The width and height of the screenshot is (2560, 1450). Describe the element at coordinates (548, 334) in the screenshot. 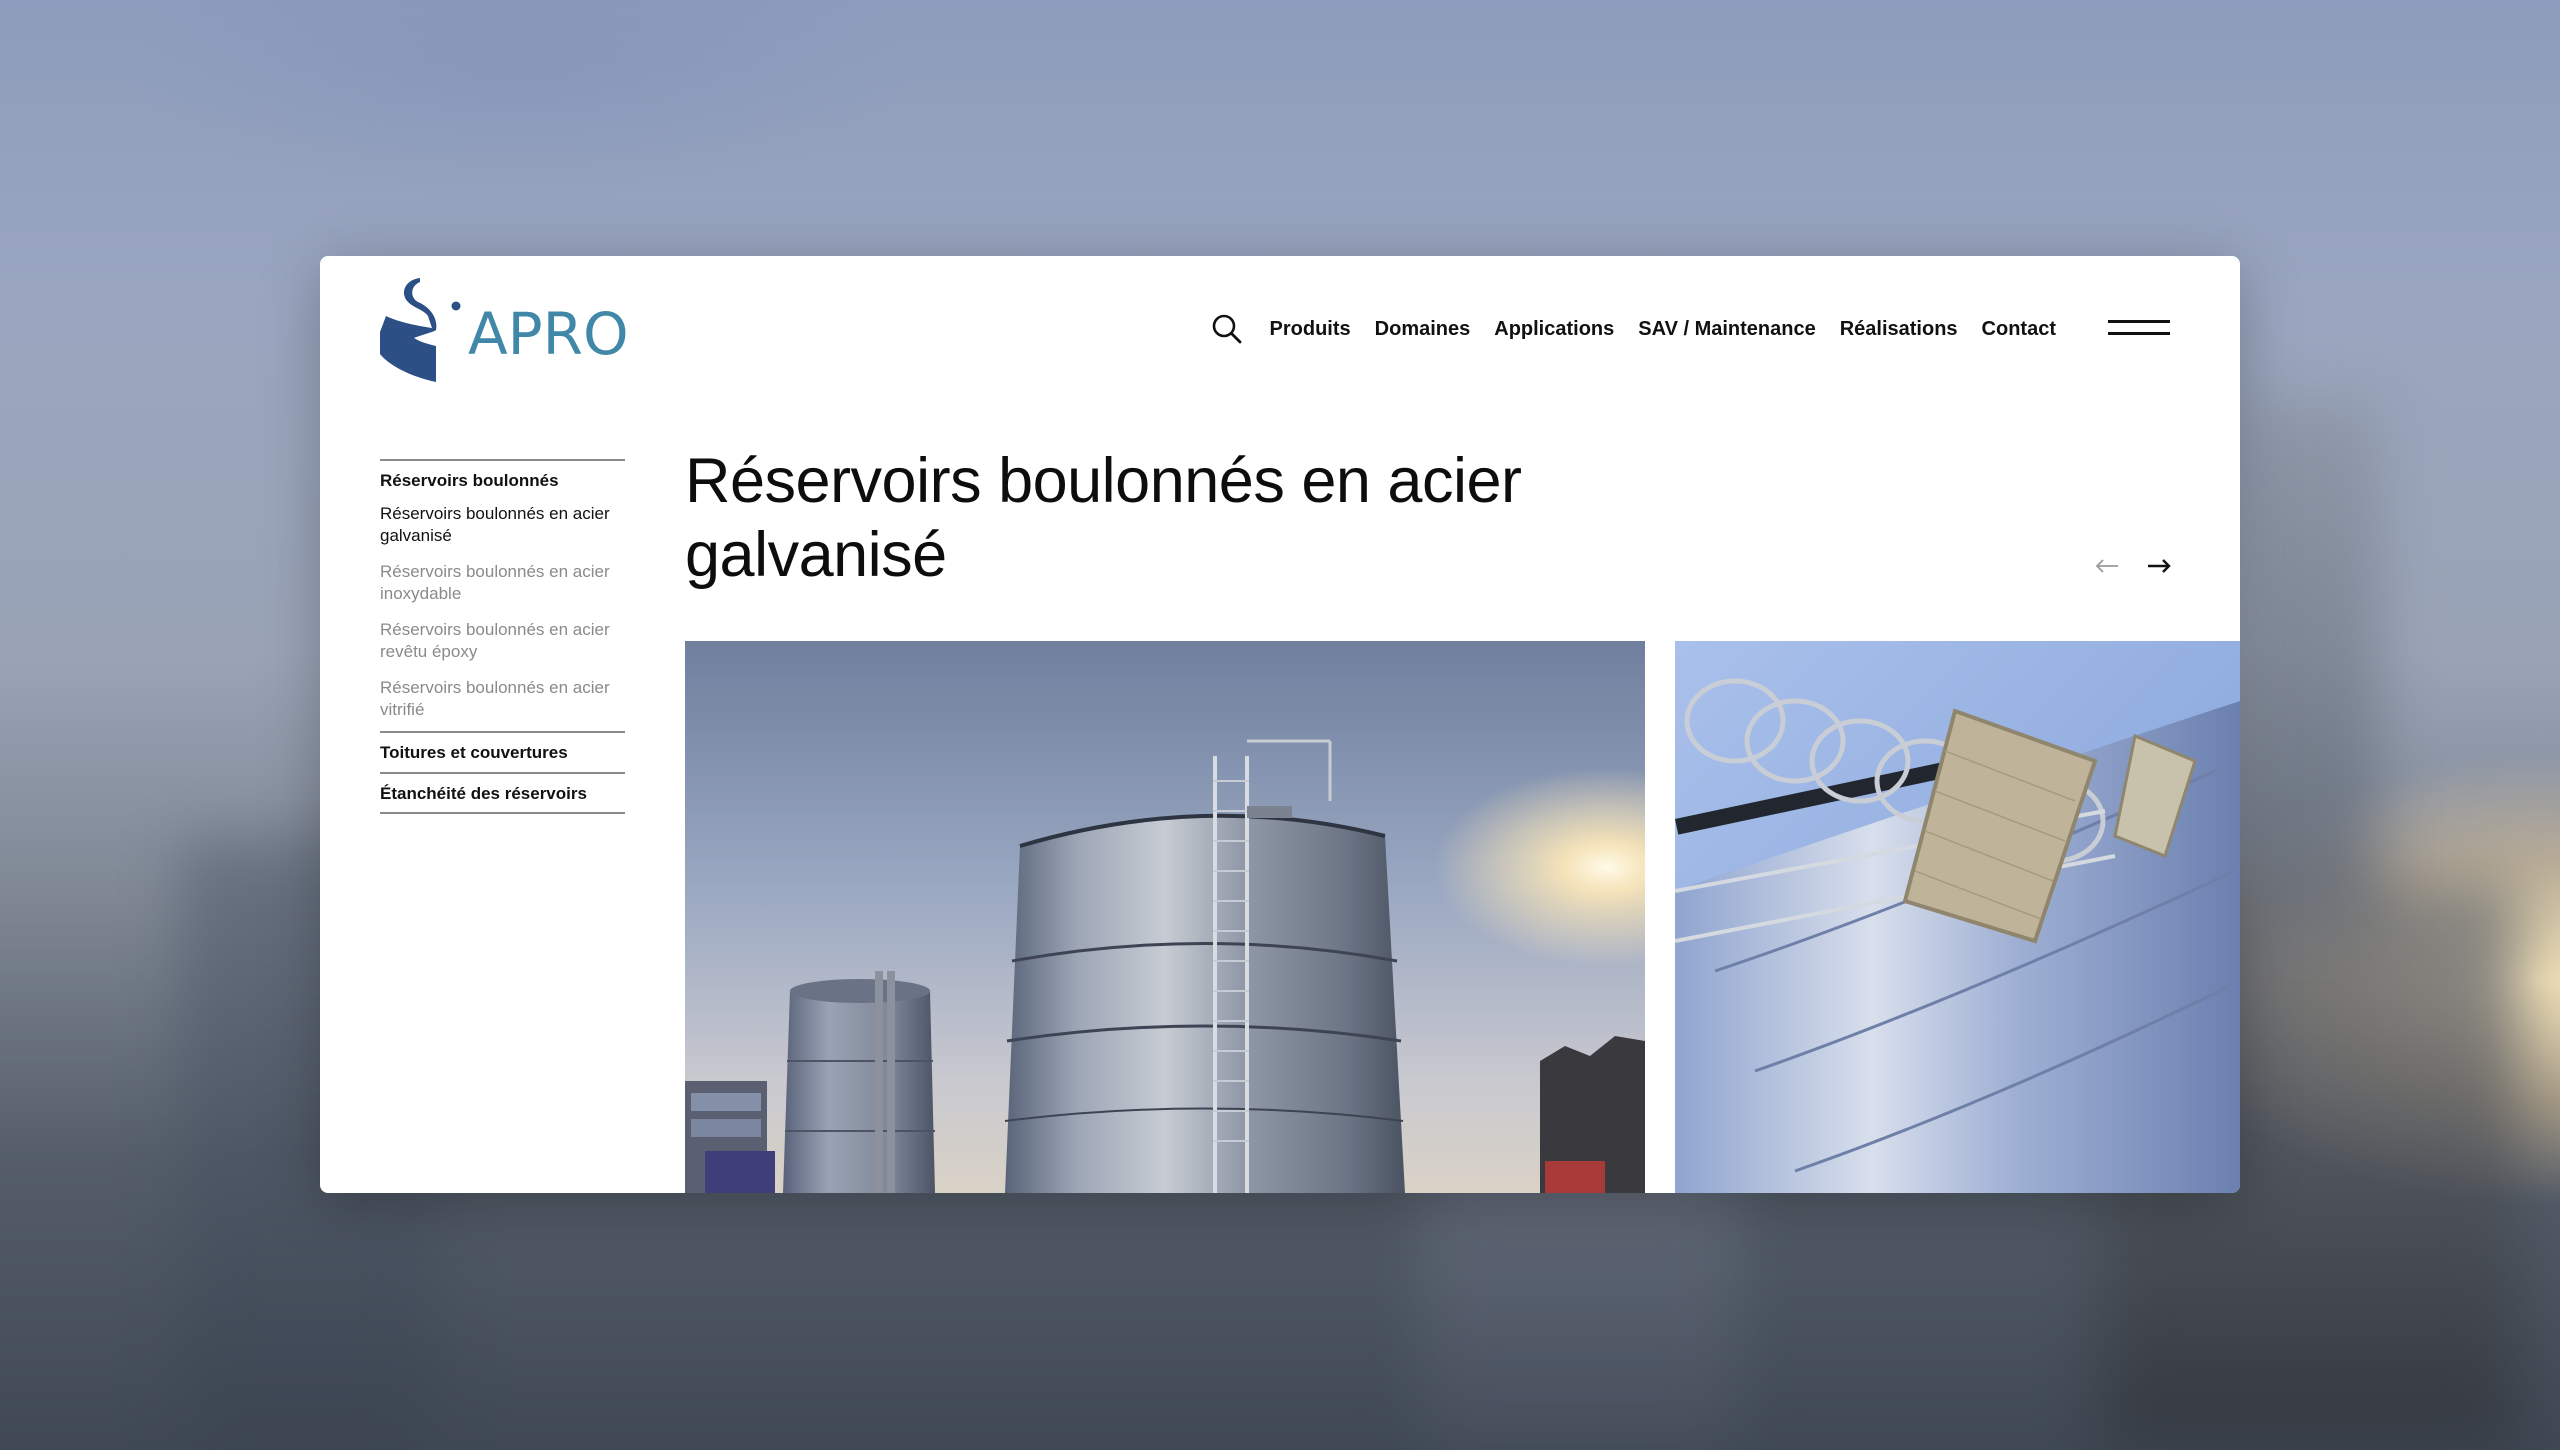

I see `logo-wordmark: APRO` at that location.